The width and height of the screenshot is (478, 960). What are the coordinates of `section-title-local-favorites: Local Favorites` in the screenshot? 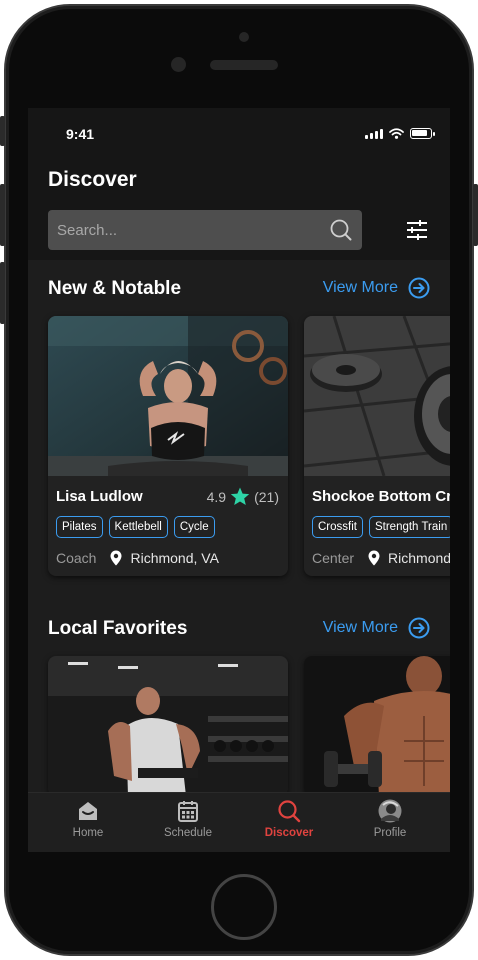 It's located at (118, 628).